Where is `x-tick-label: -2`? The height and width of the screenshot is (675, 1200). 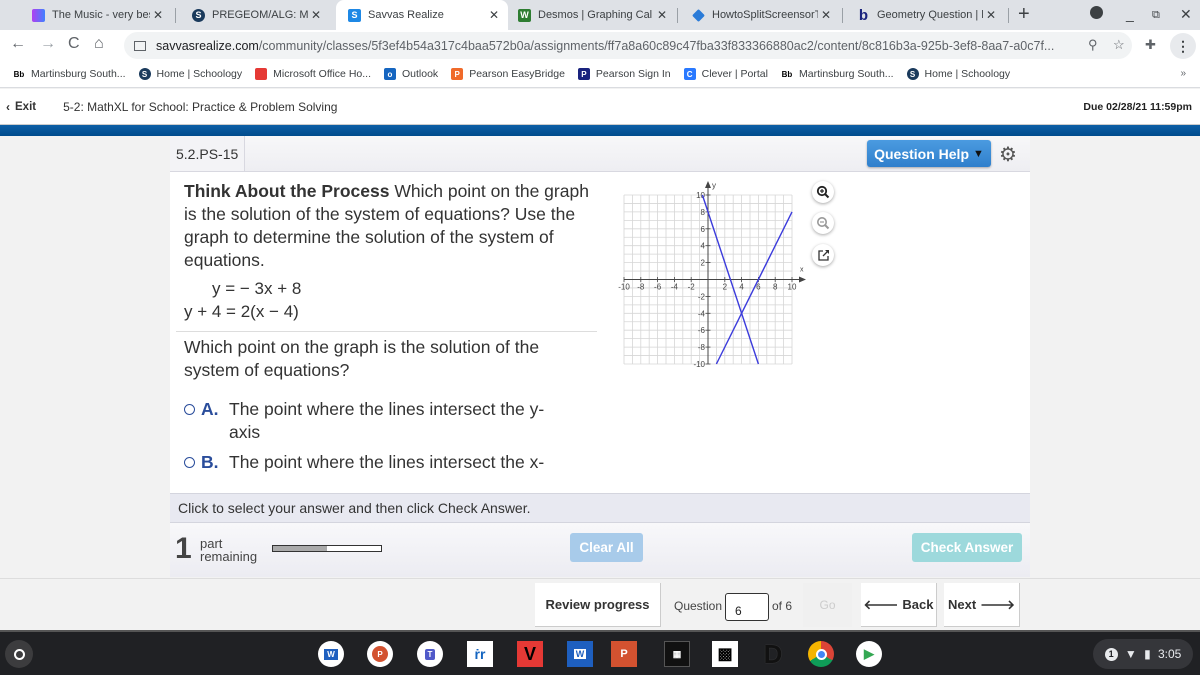
x-tick-label: -2 is located at coordinates (692, 287).